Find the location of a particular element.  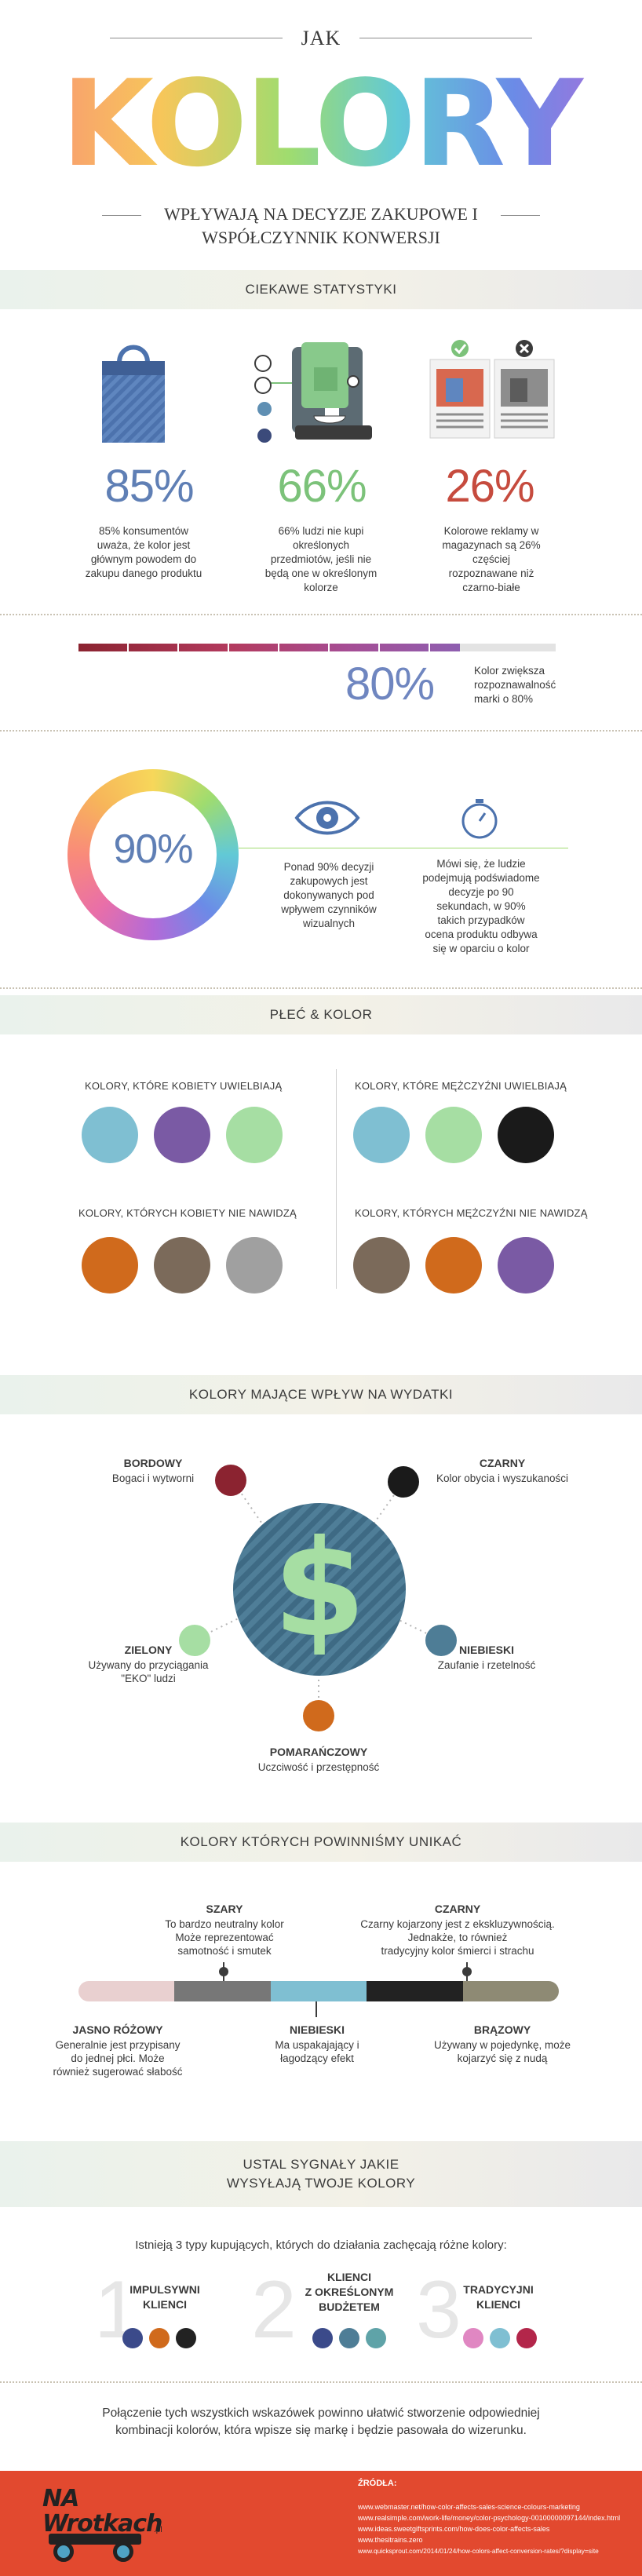

name: BRĄZOWY is located at coordinates (502, 2029).